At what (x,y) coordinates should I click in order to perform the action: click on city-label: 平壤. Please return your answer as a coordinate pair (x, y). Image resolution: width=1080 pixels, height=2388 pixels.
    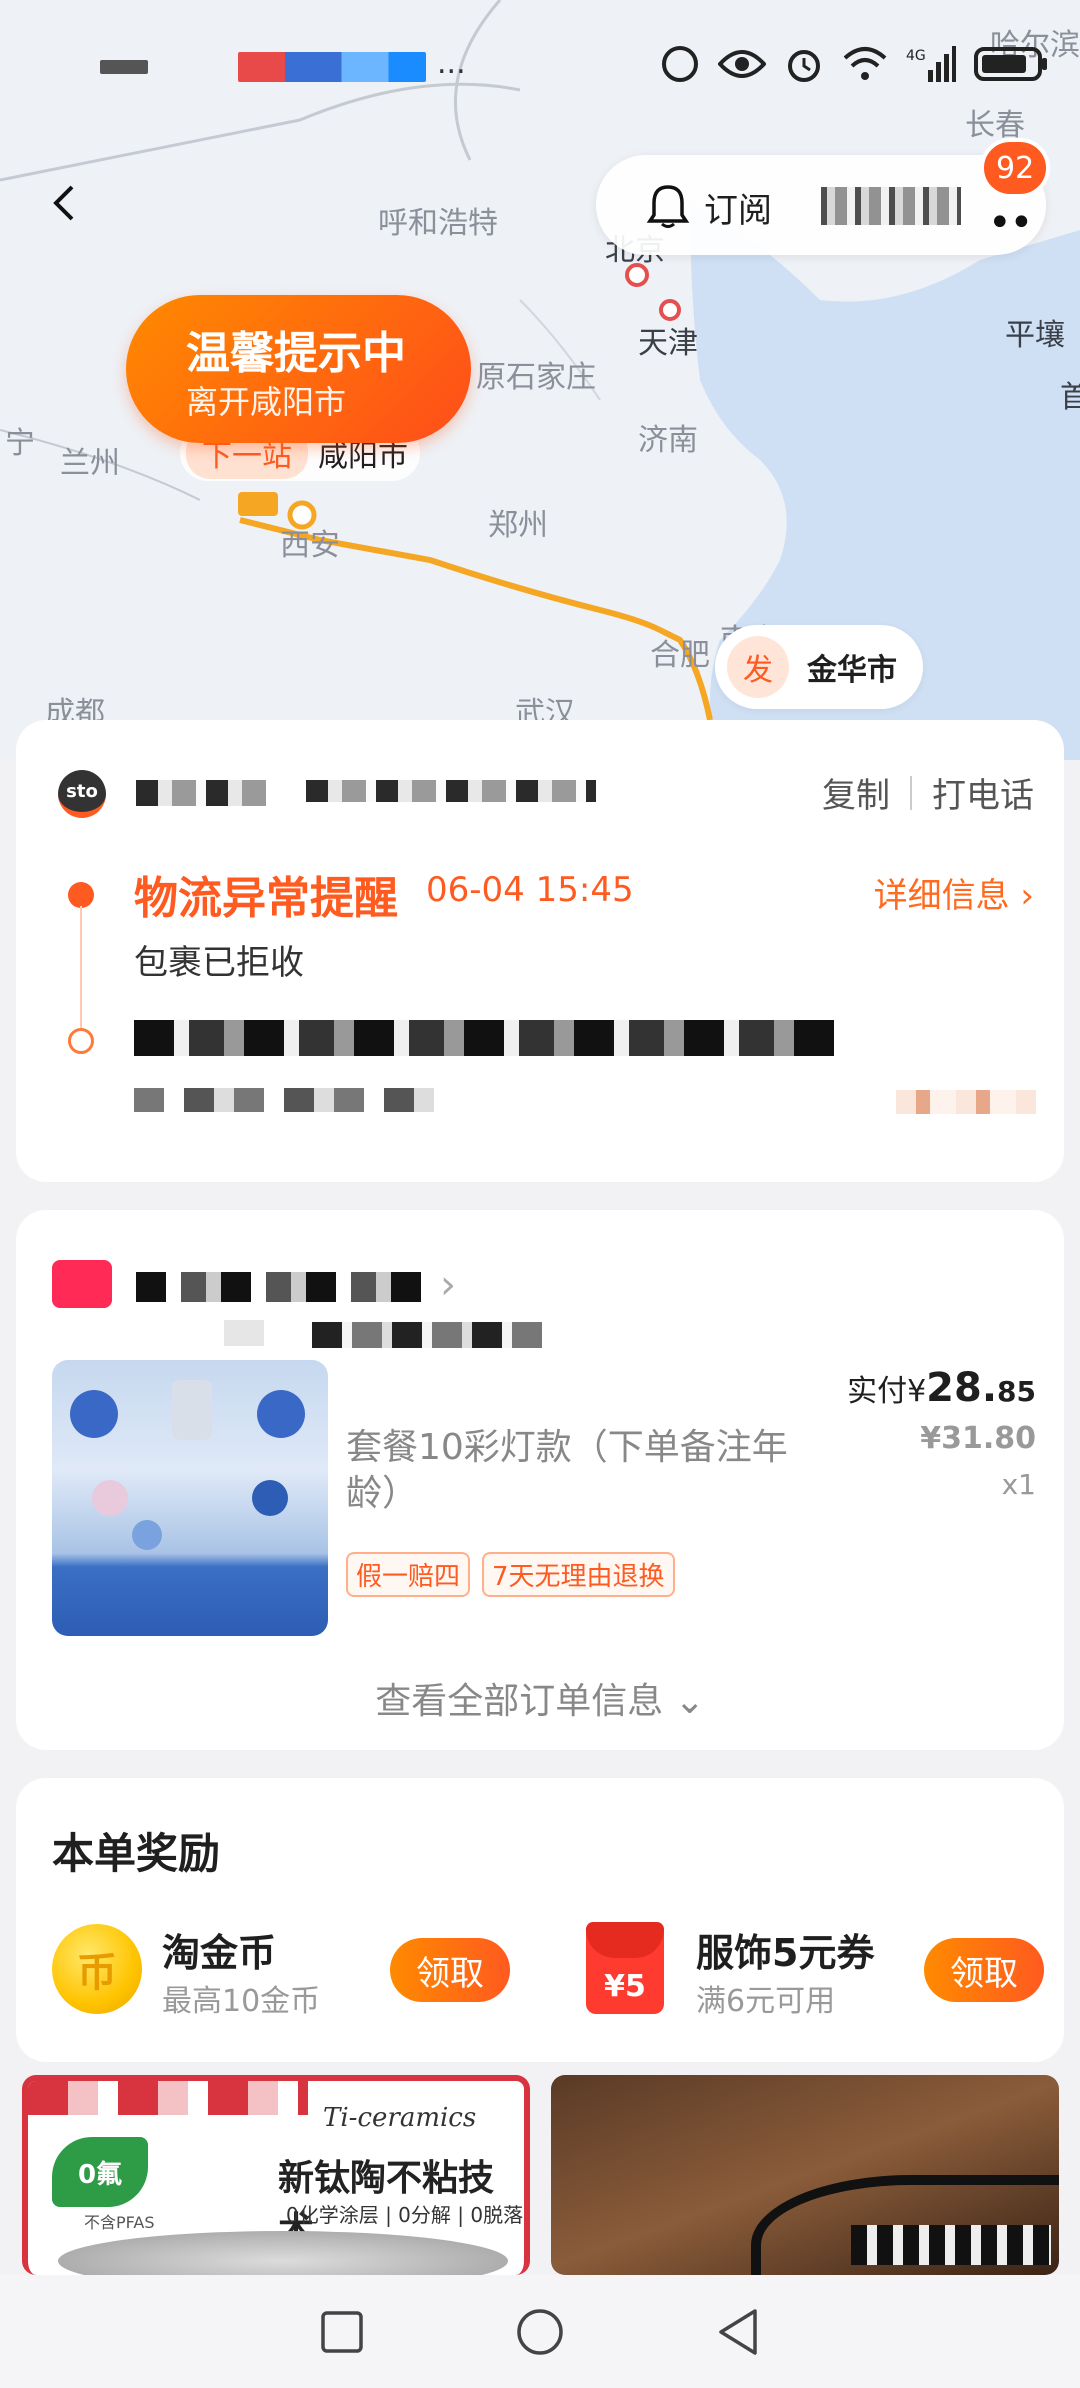
    Looking at the image, I should click on (1035, 335).